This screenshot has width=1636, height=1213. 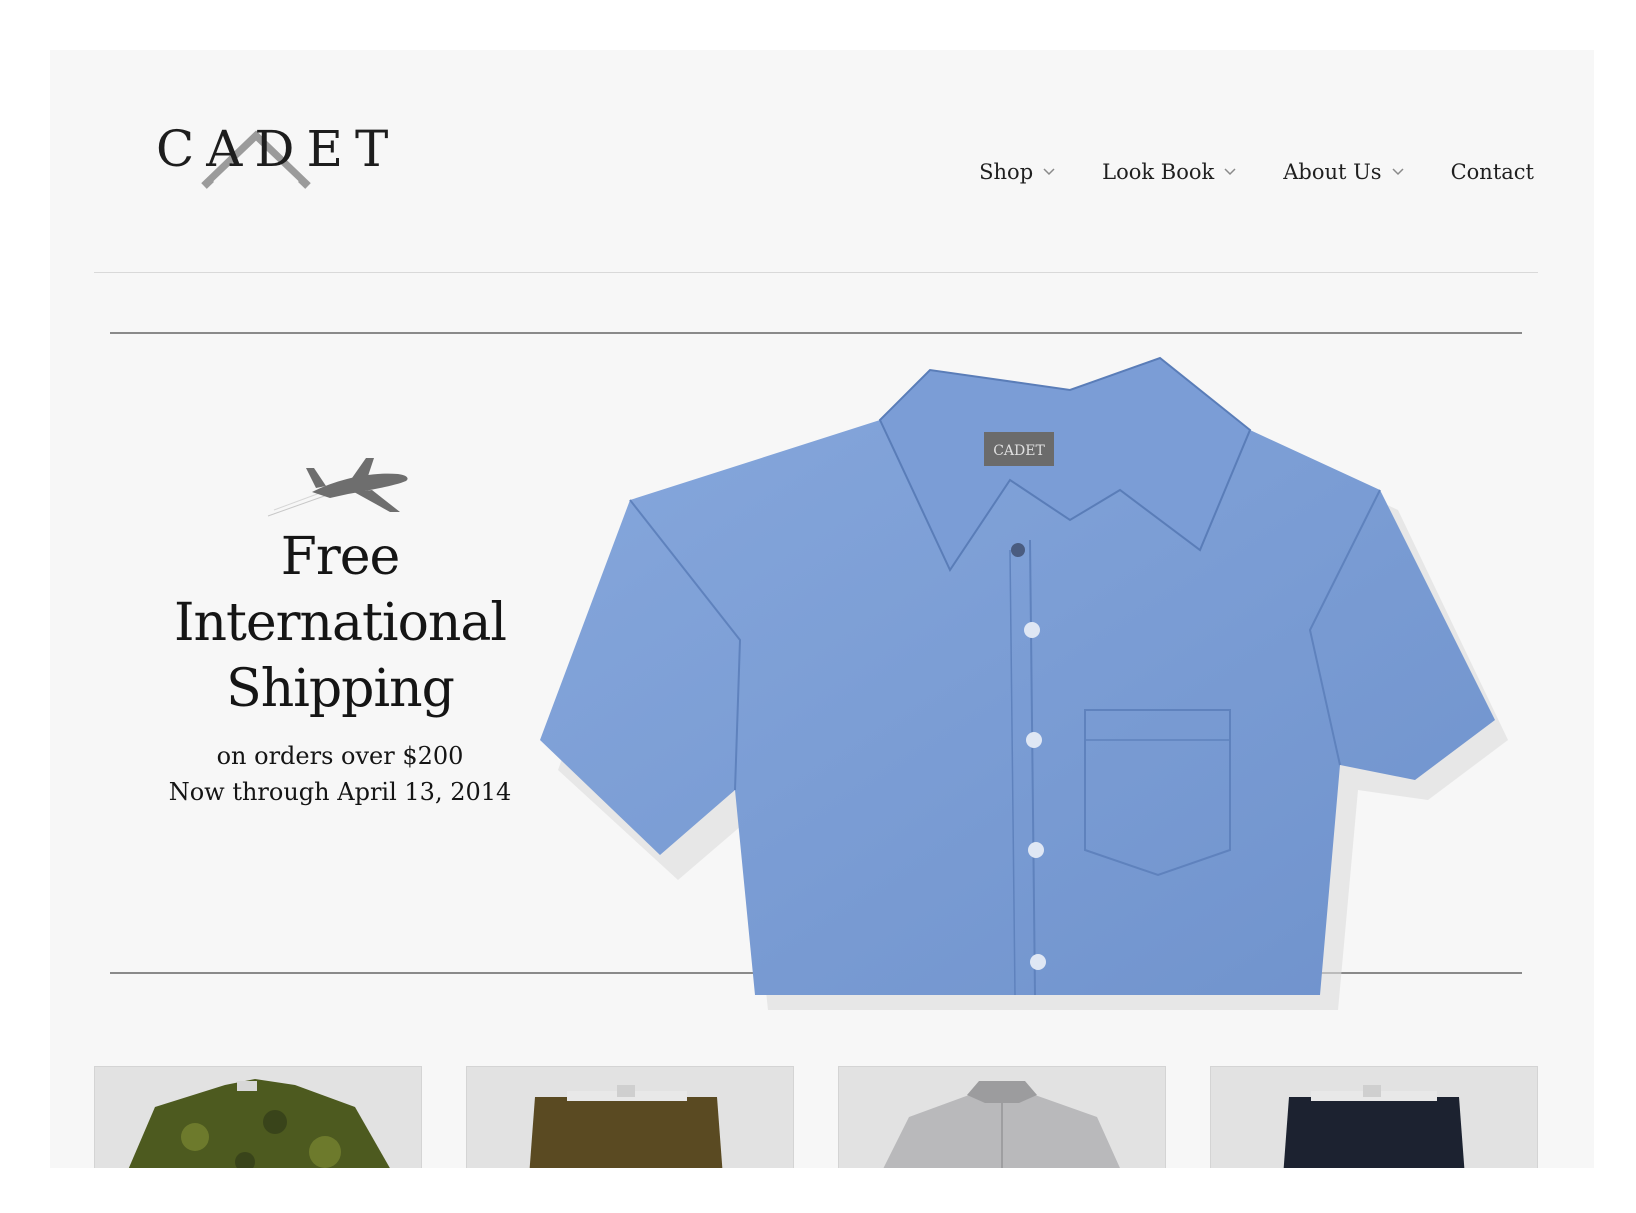 I want to click on product-thumb-grey-henley, so click(x=1002, y=1117).